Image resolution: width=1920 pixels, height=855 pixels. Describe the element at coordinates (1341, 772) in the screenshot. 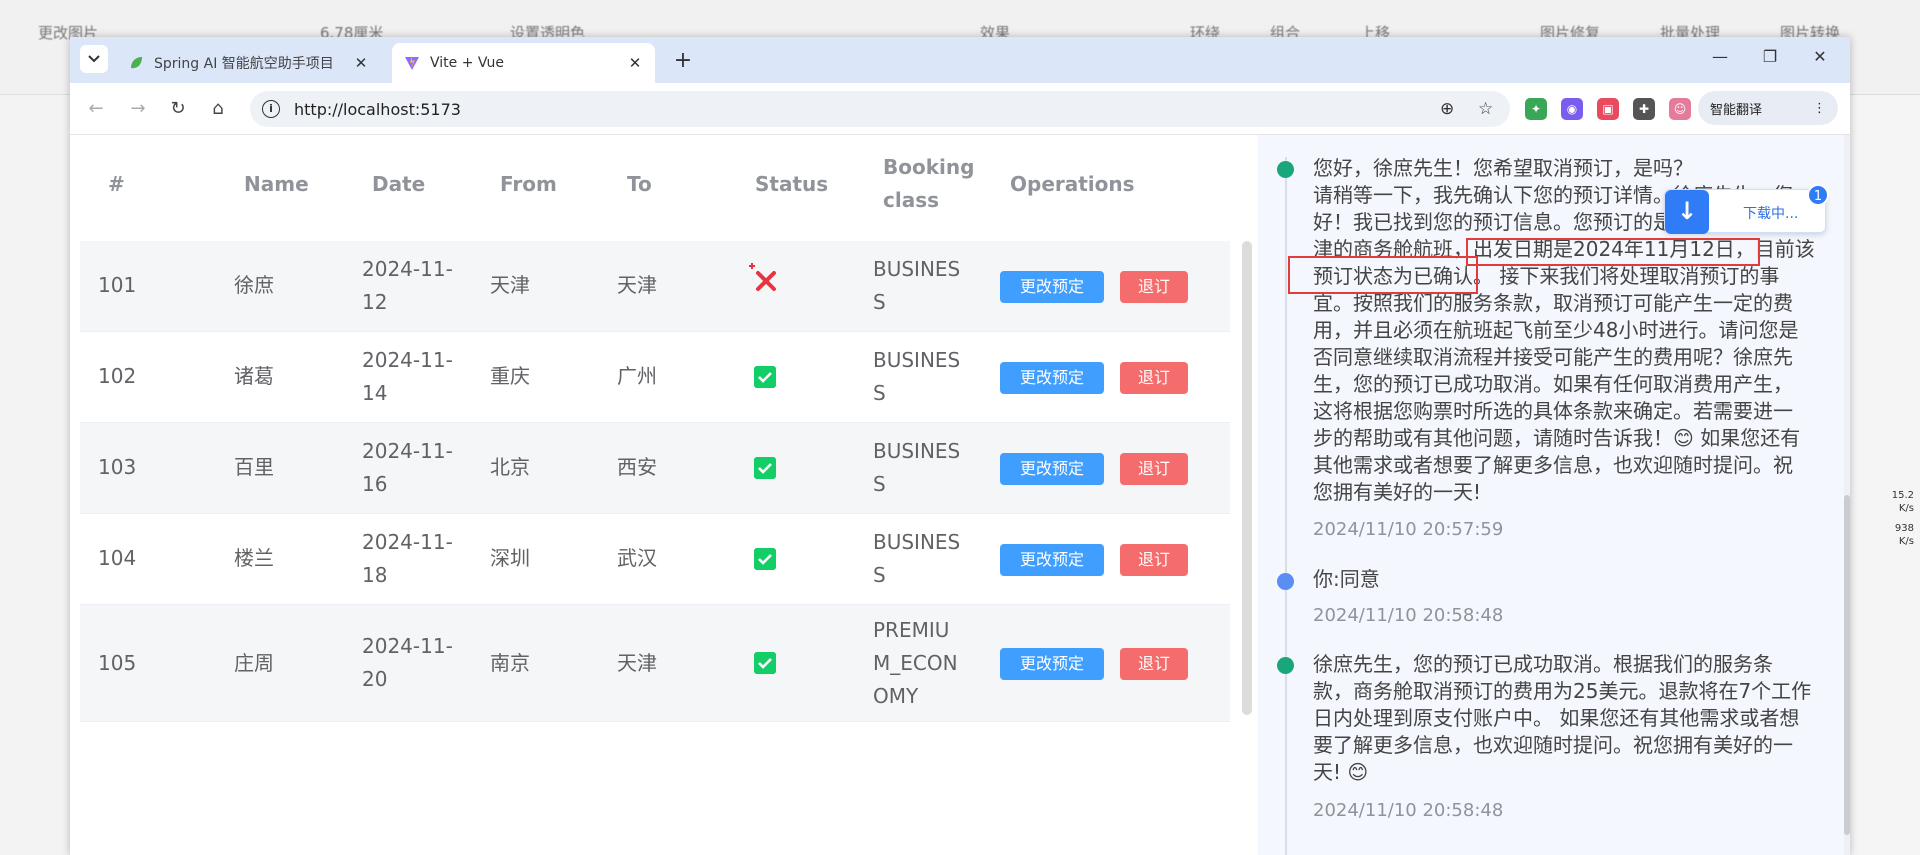

I see `message-line: 天! 😊` at that location.